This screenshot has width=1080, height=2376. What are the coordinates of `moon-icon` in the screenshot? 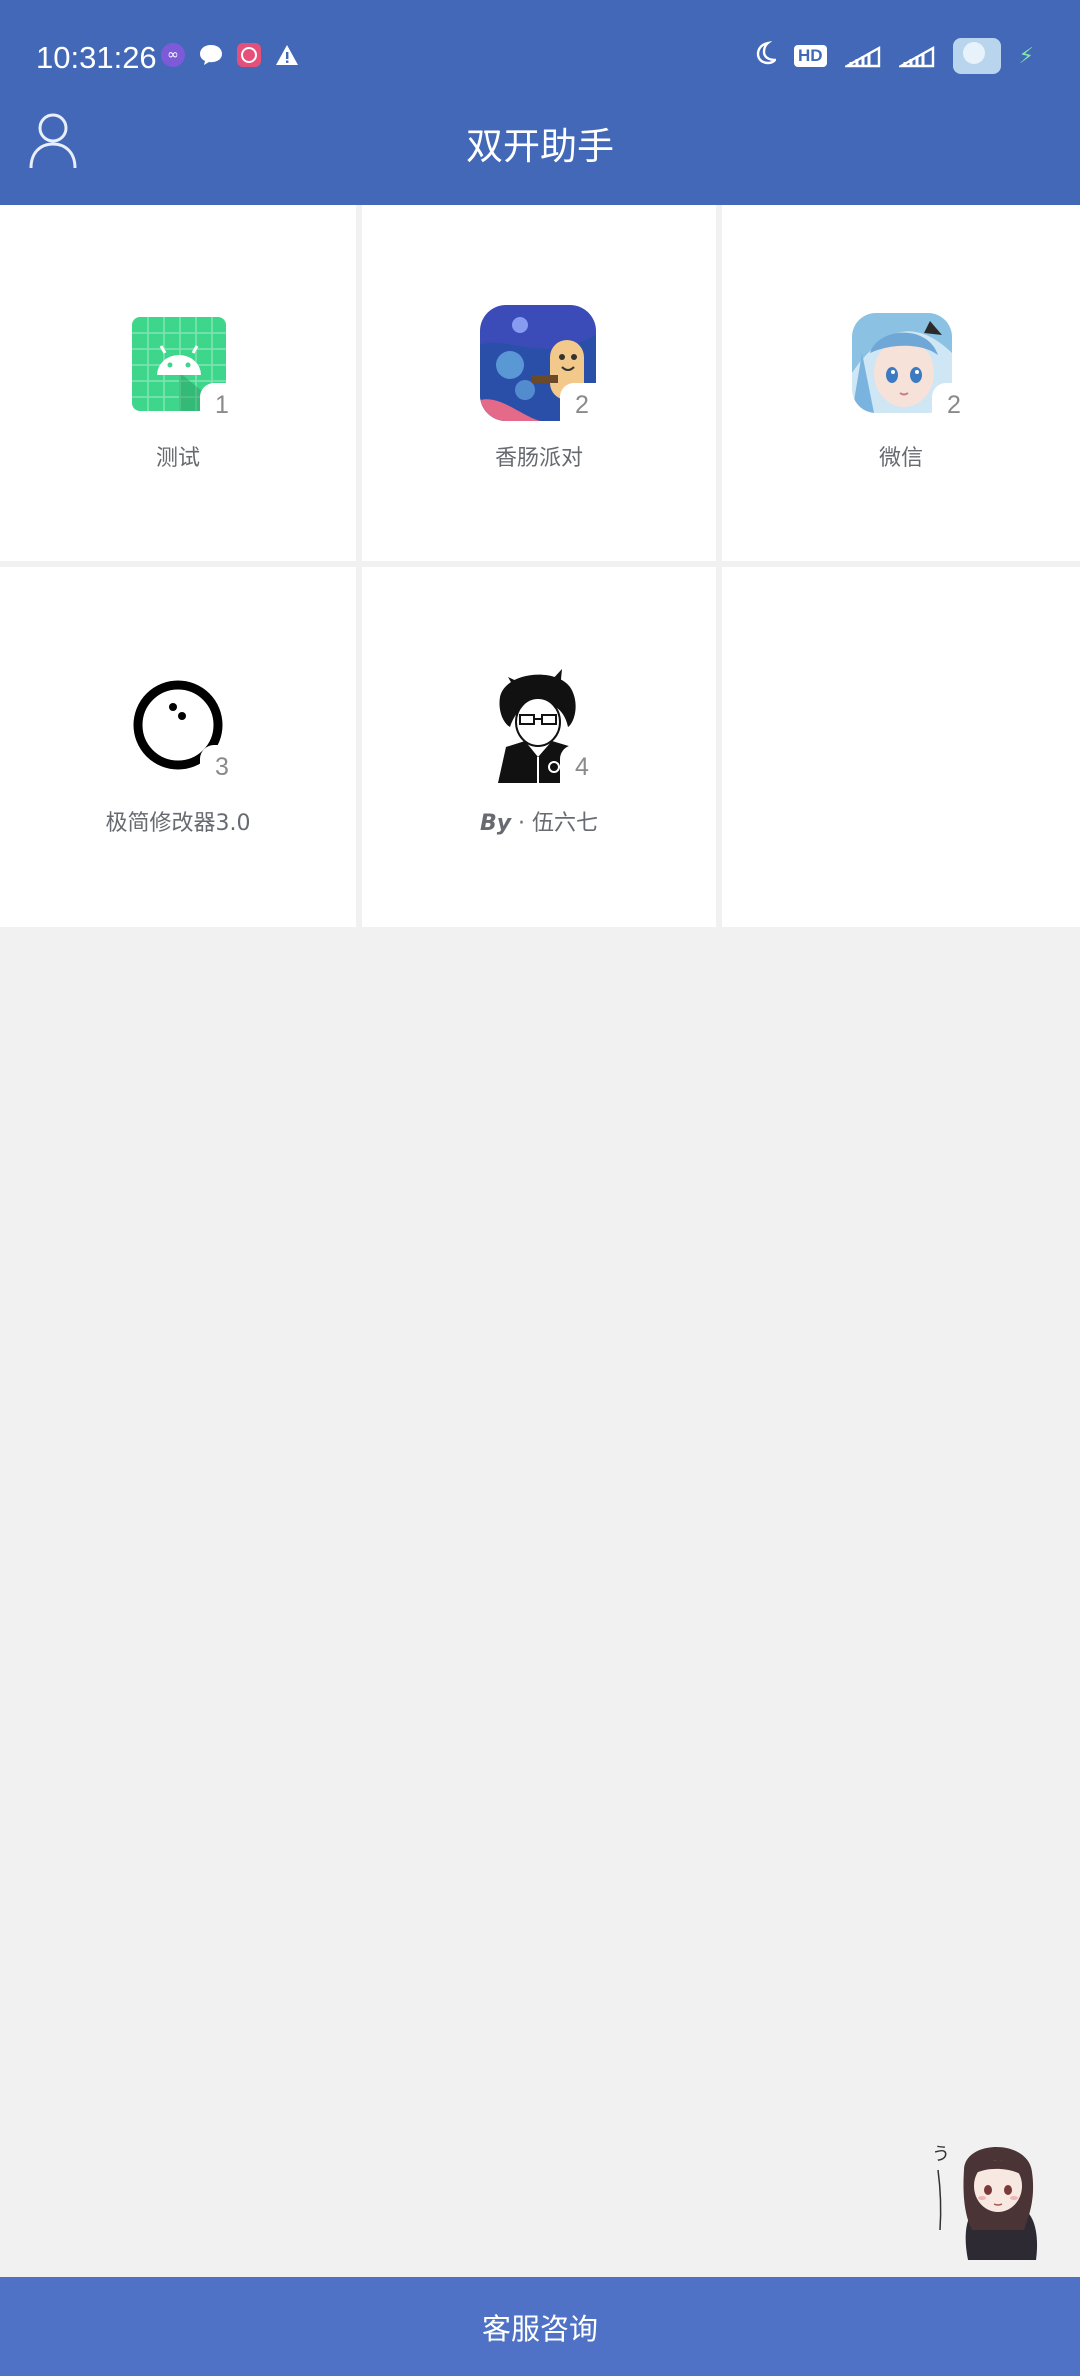 It's located at (766, 56).